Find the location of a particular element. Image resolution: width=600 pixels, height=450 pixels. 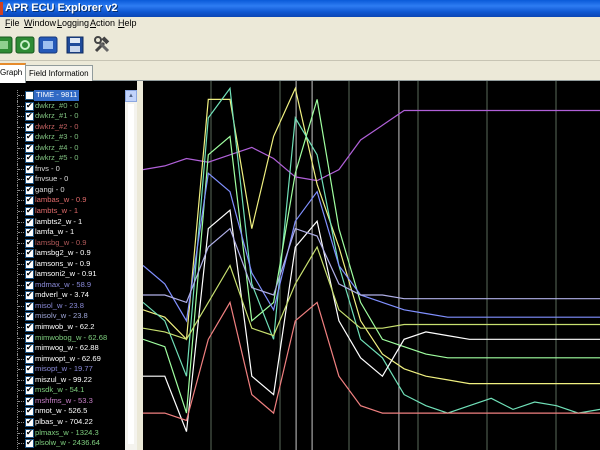

channel-row: dwkrz_#2 - 0 is located at coordinates (62, 127).